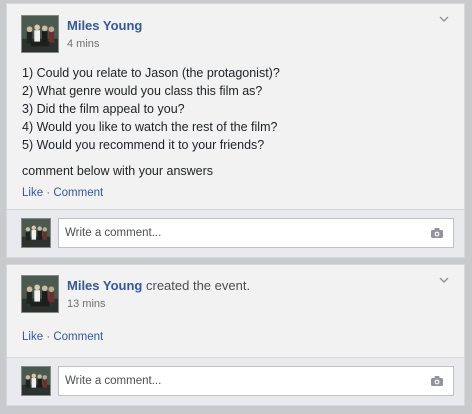  Describe the element at coordinates (103, 109) in the screenshot. I see `question-3: 3) Did the film appeal to you?` at that location.